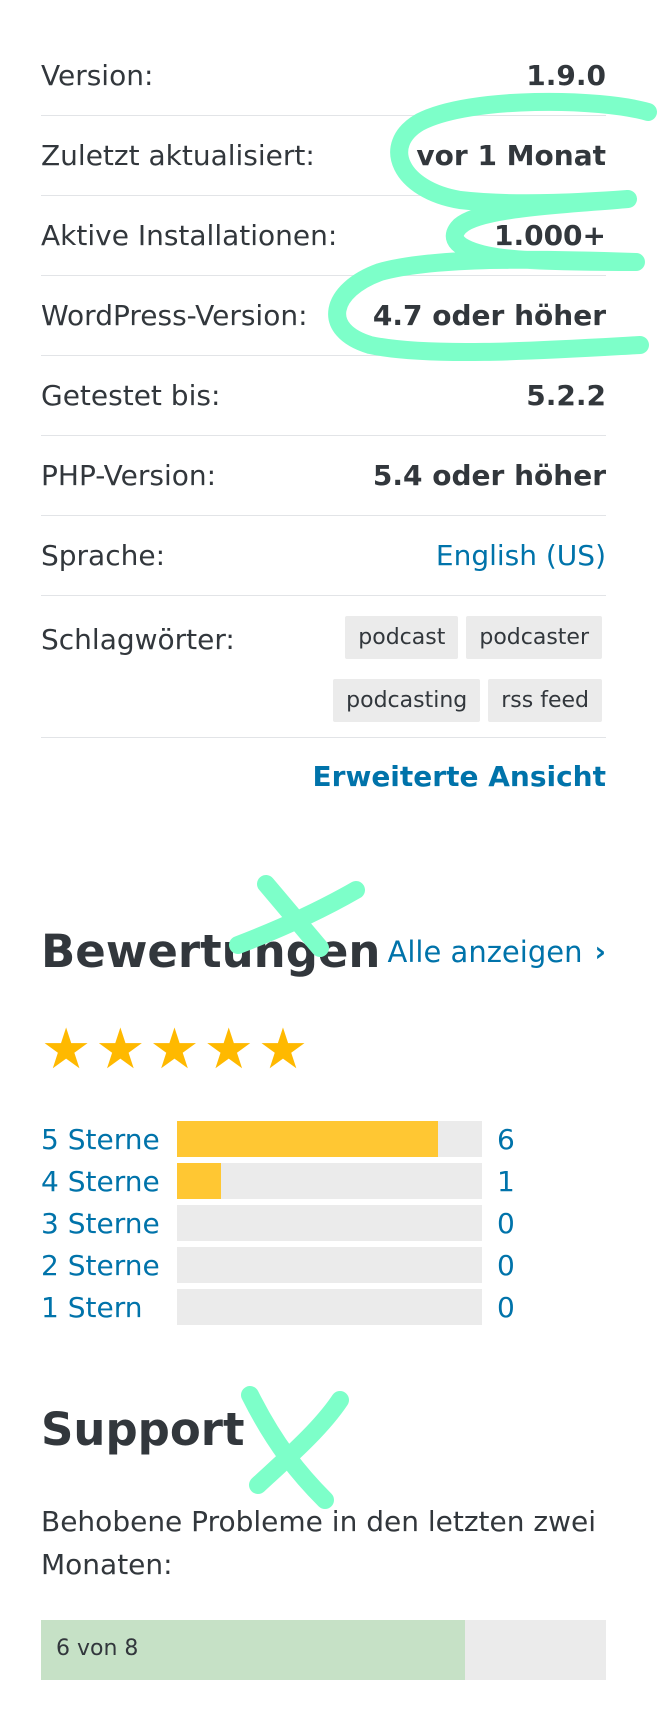 Image resolution: width=666 pixels, height=1710 pixels. Describe the element at coordinates (323, 776) in the screenshot. I see `advanced-view-link: Erweiterte Ansicht` at that location.